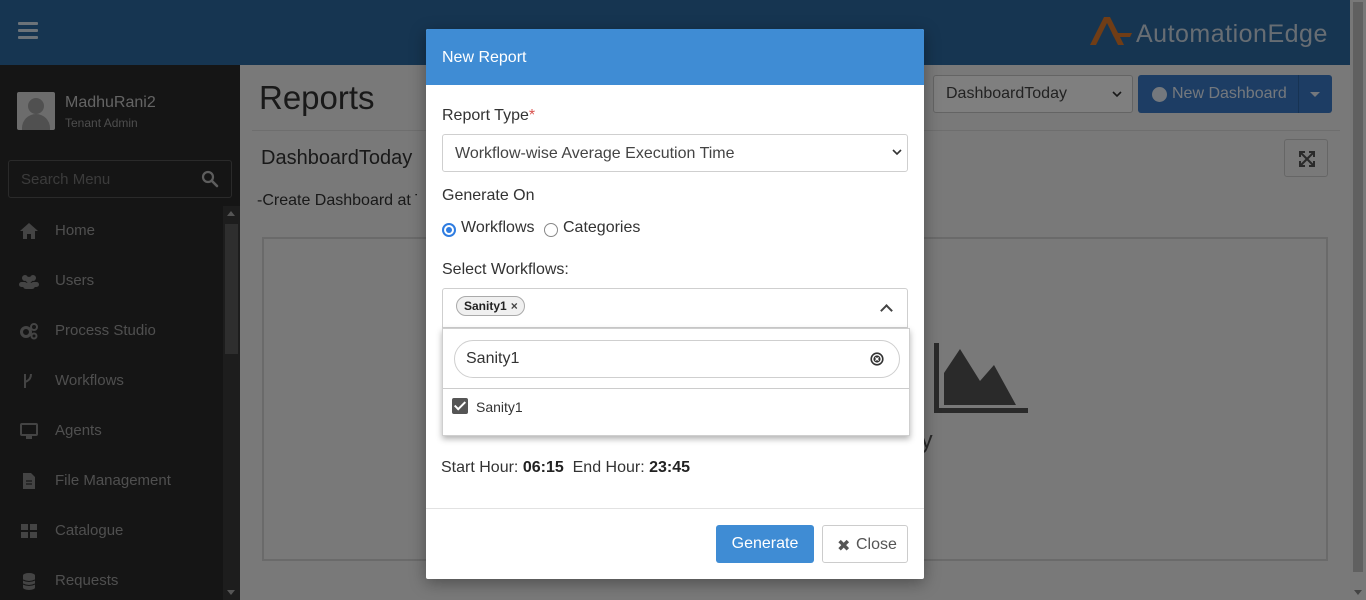  Describe the element at coordinates (485, 306) in the screenshot. I see `chip-label: Sanity1` at that location.